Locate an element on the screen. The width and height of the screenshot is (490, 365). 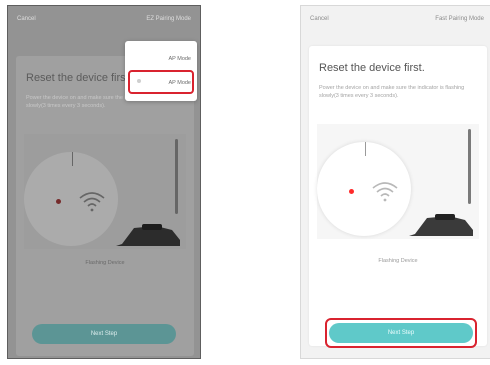
pairing-mode-selector: EZ Pairing Mode is located at coordinates (168, 19).